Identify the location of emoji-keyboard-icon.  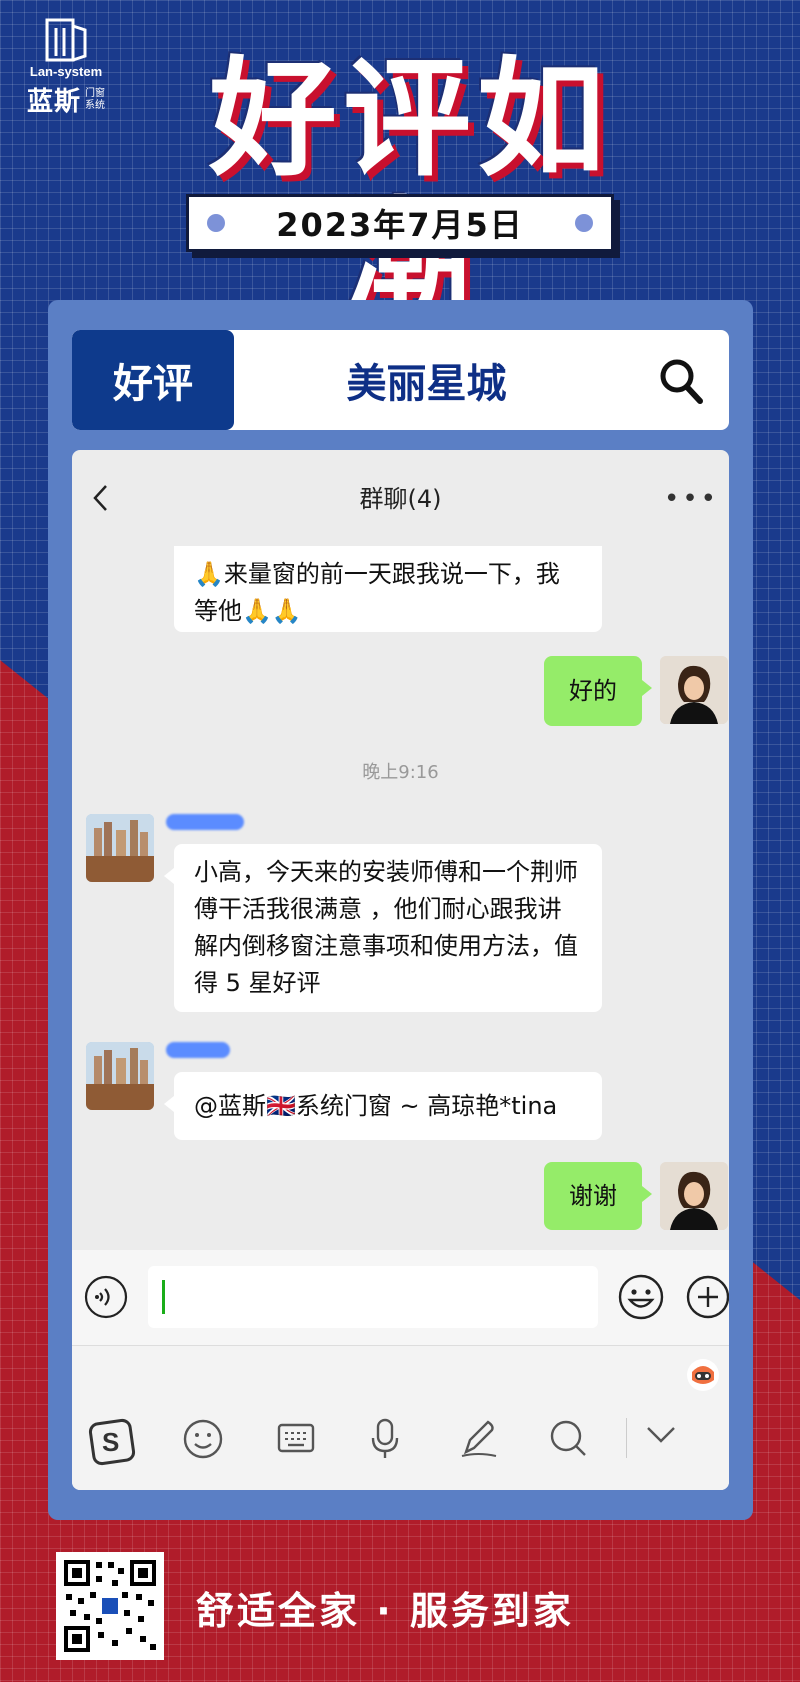
(203, 1439).